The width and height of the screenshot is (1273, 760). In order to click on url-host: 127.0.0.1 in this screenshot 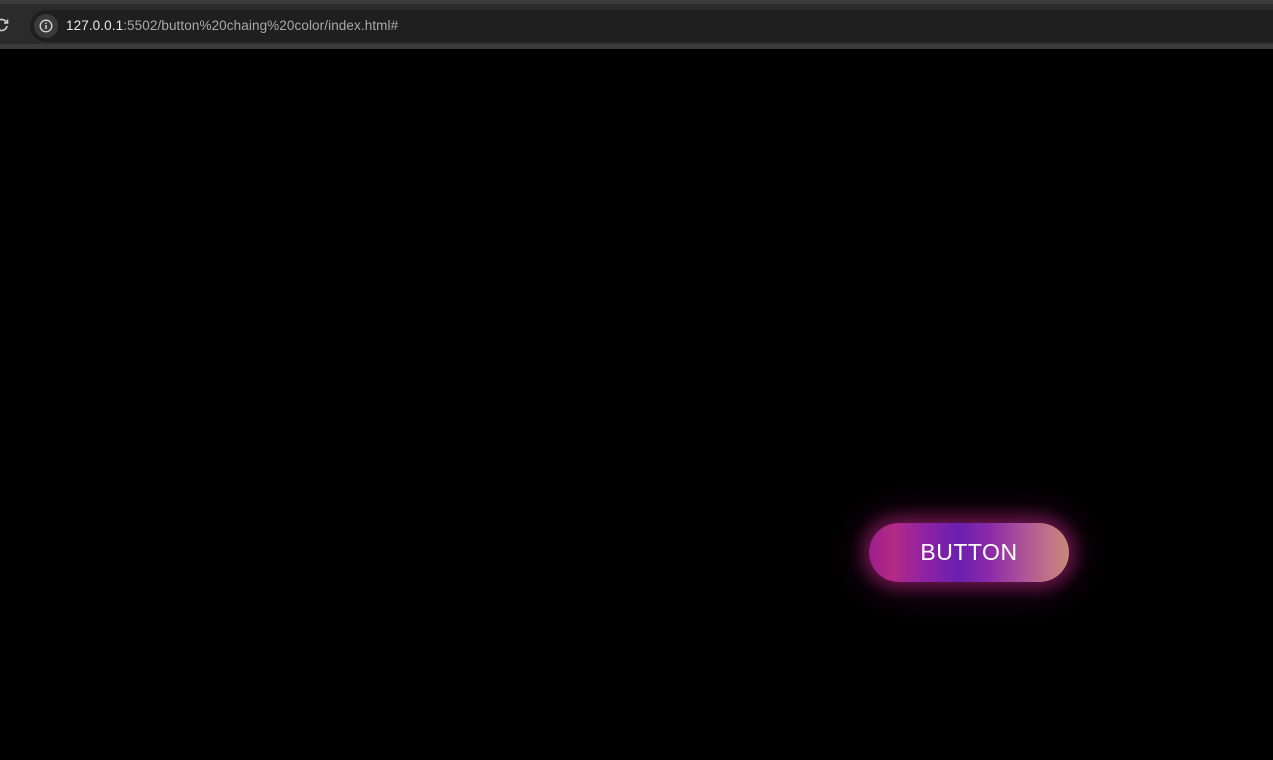, I will do `click(95, 25)`.